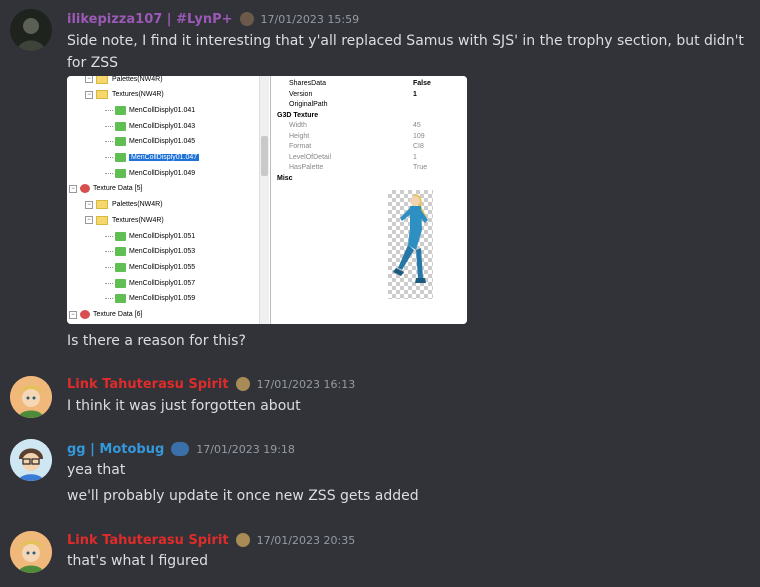 The height and width of the screenshot is (587, 760). Describe the element at coordinates (105, 189) in the screenshot. I see `tree-item: − Texture Data [5]` at that location.